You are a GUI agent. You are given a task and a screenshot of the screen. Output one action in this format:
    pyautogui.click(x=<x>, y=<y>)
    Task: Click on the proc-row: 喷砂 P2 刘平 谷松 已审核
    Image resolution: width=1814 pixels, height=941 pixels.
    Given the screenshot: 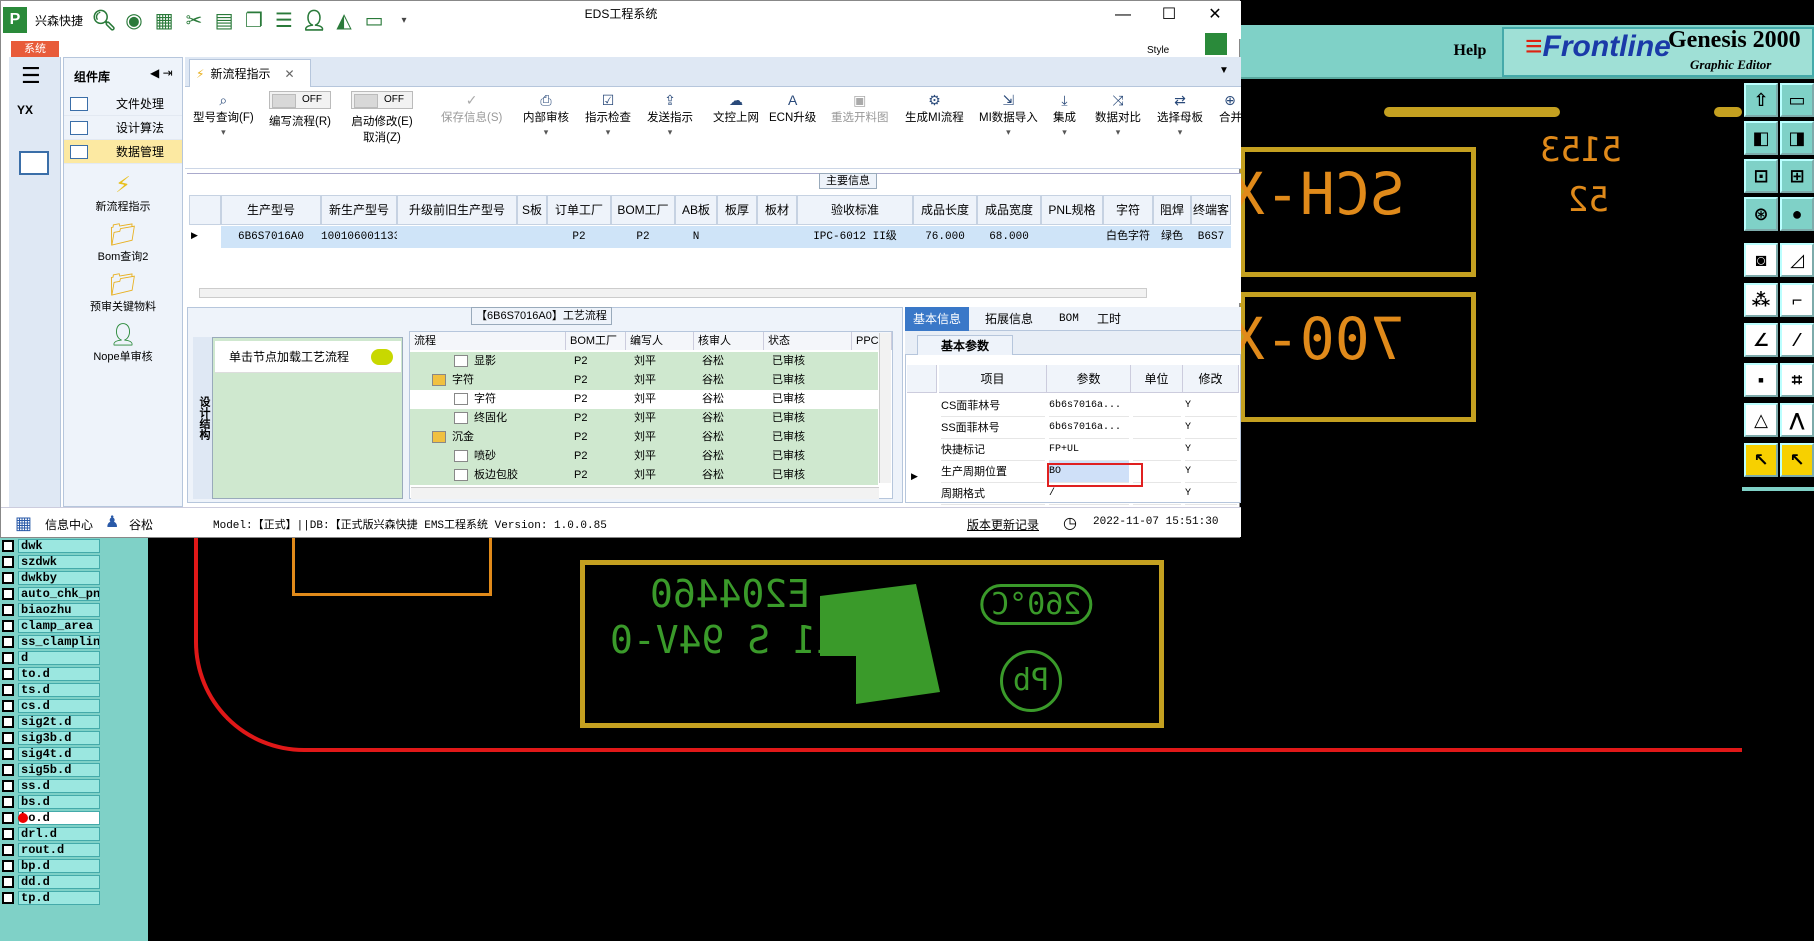 What is the action you would take?
    pyautogui.click(x=644, y=456)
    